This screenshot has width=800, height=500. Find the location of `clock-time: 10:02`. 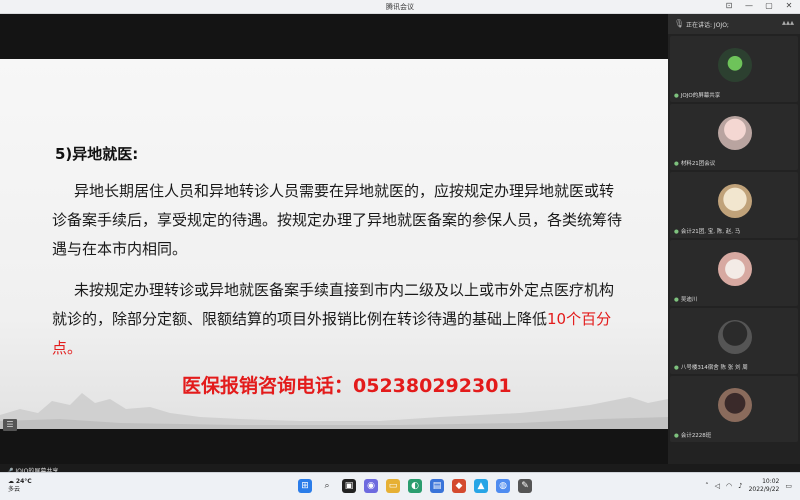

clock-time: 10:02 is located at coordinates (771, 481).